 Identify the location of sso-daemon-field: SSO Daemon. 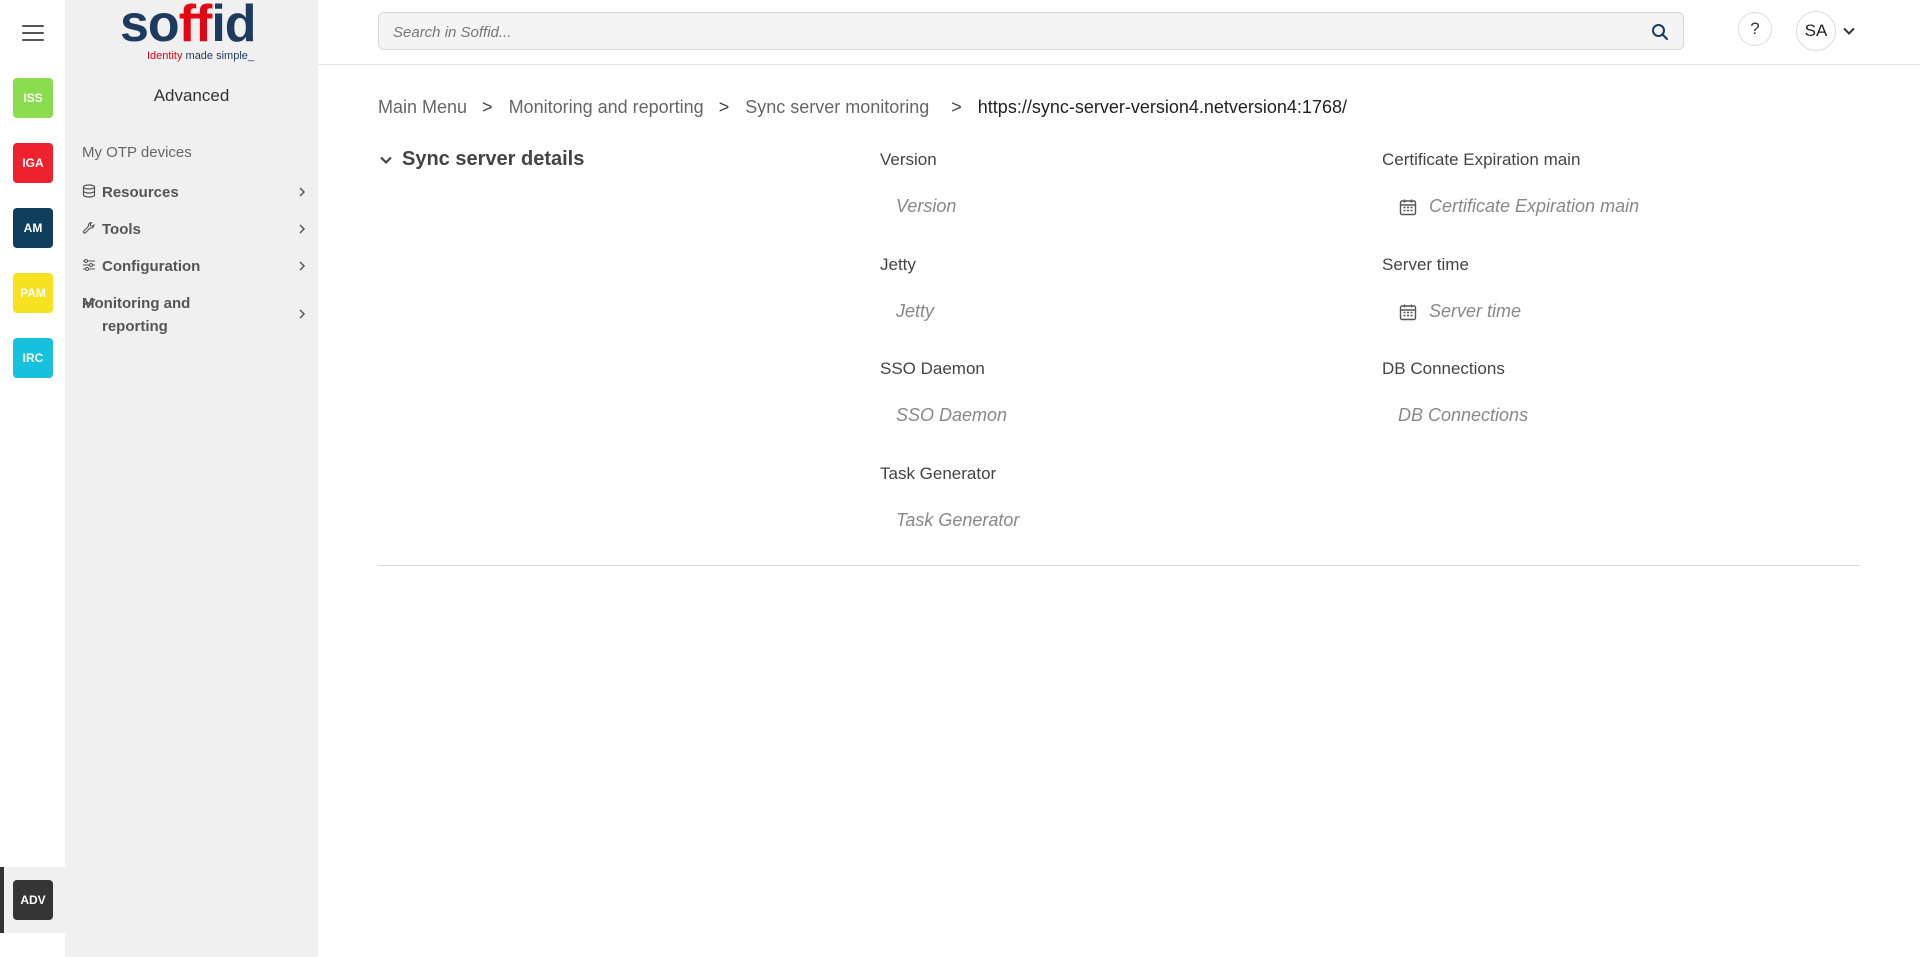
(951, 415).